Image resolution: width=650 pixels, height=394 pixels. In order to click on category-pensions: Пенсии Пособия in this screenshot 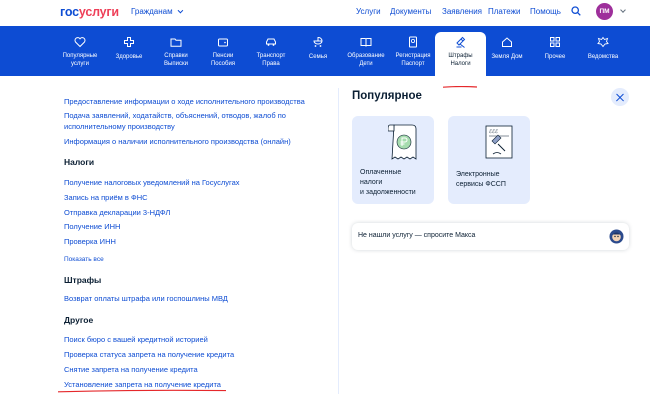, I will do `click(223, 51)`.